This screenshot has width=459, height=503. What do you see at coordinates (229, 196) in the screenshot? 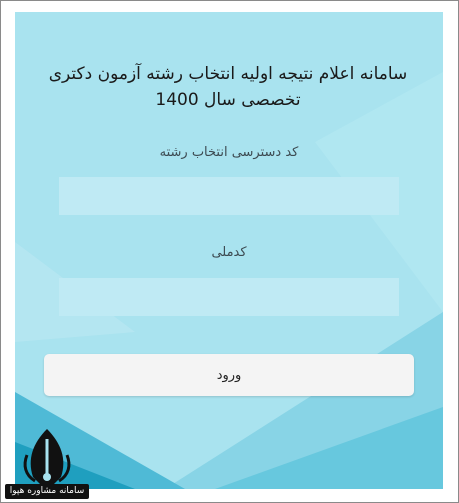
I see `access-code-input` at bounding box center [229, 196].